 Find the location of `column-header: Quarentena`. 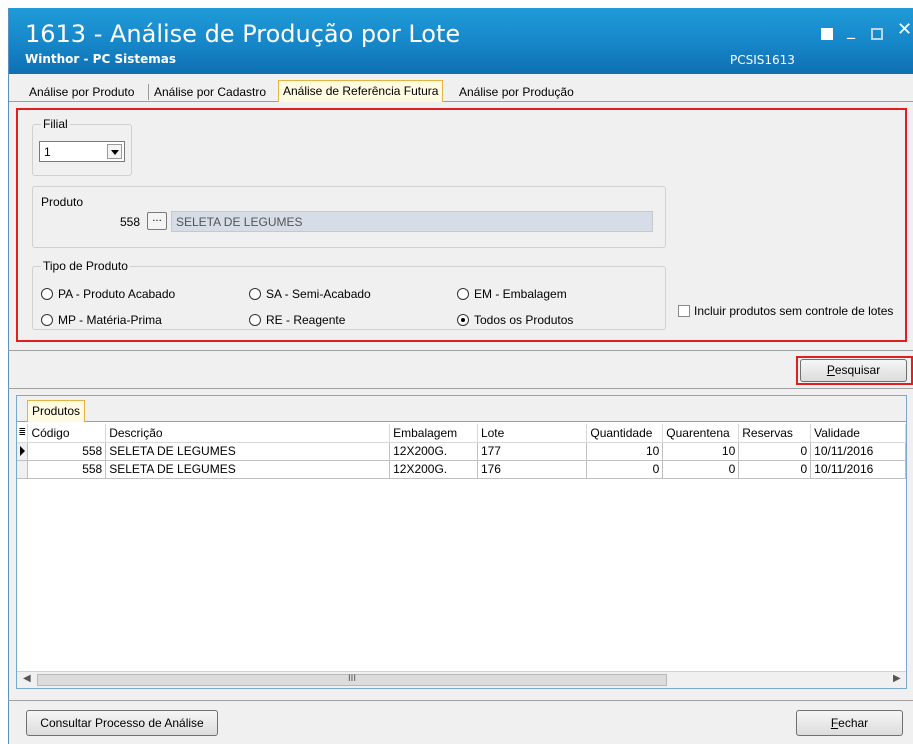

column-header: Quarentena is located at coordinates (701, 433).